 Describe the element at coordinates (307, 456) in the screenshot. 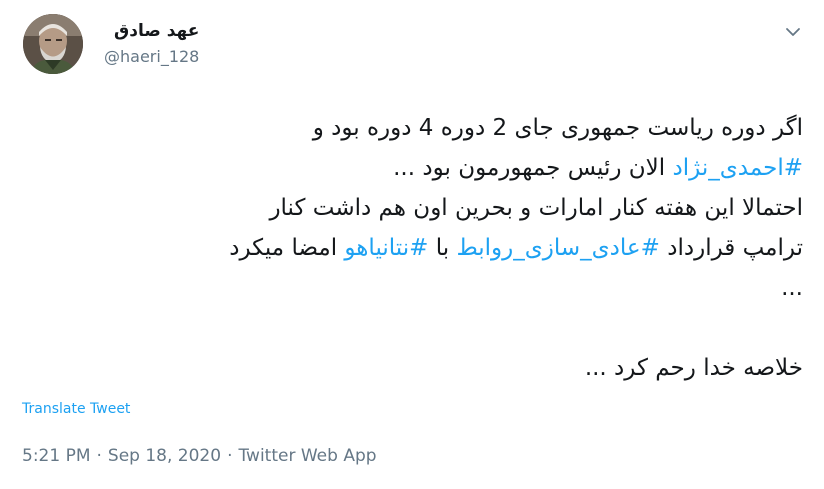

I see `tweet-source: Twitter Web App` at that location.